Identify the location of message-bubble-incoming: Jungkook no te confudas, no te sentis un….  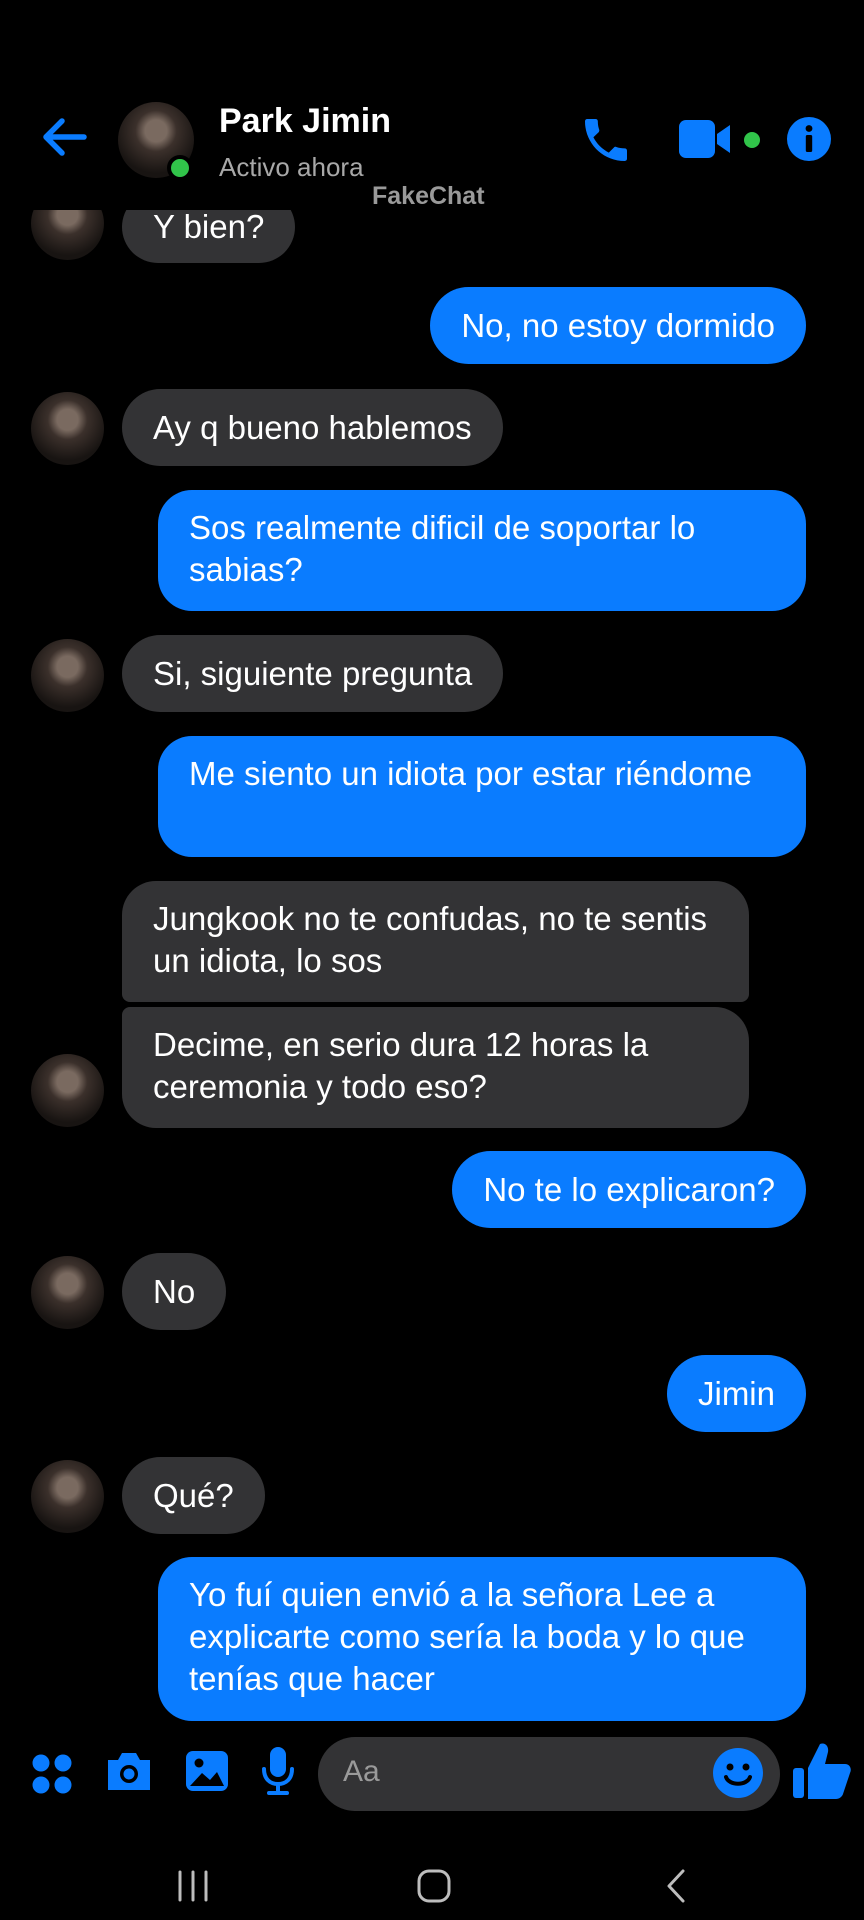
(435, 941).